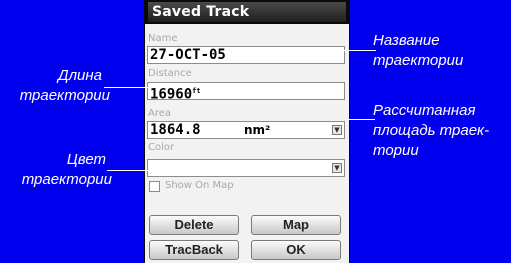 The height and width of the screenshot is (263, 511). I want to click on annotation-track-name: Название траектории, so click(418, 51).